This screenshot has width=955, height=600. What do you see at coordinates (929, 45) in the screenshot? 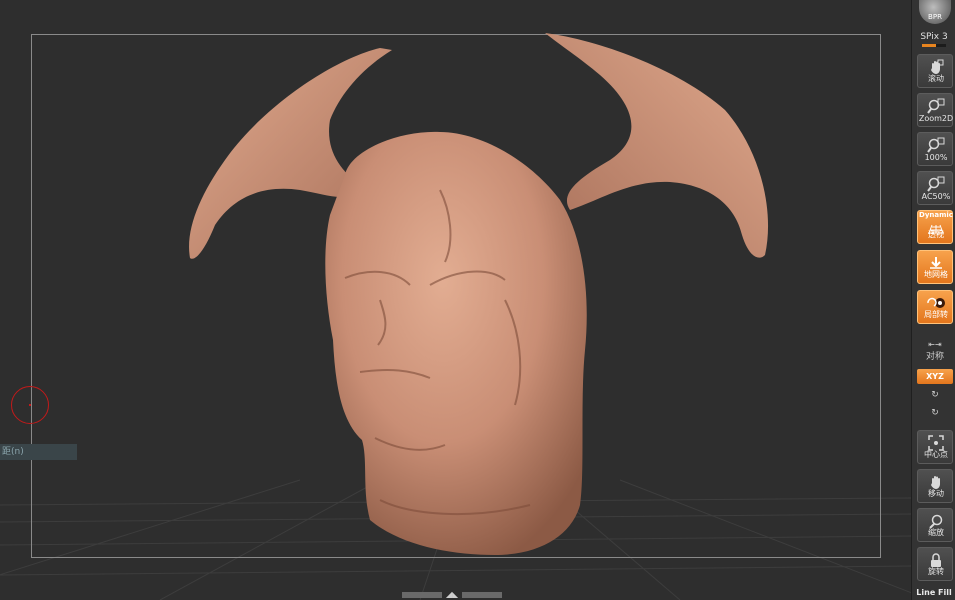
I see `spix-slider-fill` at bounding box center [929, 45].